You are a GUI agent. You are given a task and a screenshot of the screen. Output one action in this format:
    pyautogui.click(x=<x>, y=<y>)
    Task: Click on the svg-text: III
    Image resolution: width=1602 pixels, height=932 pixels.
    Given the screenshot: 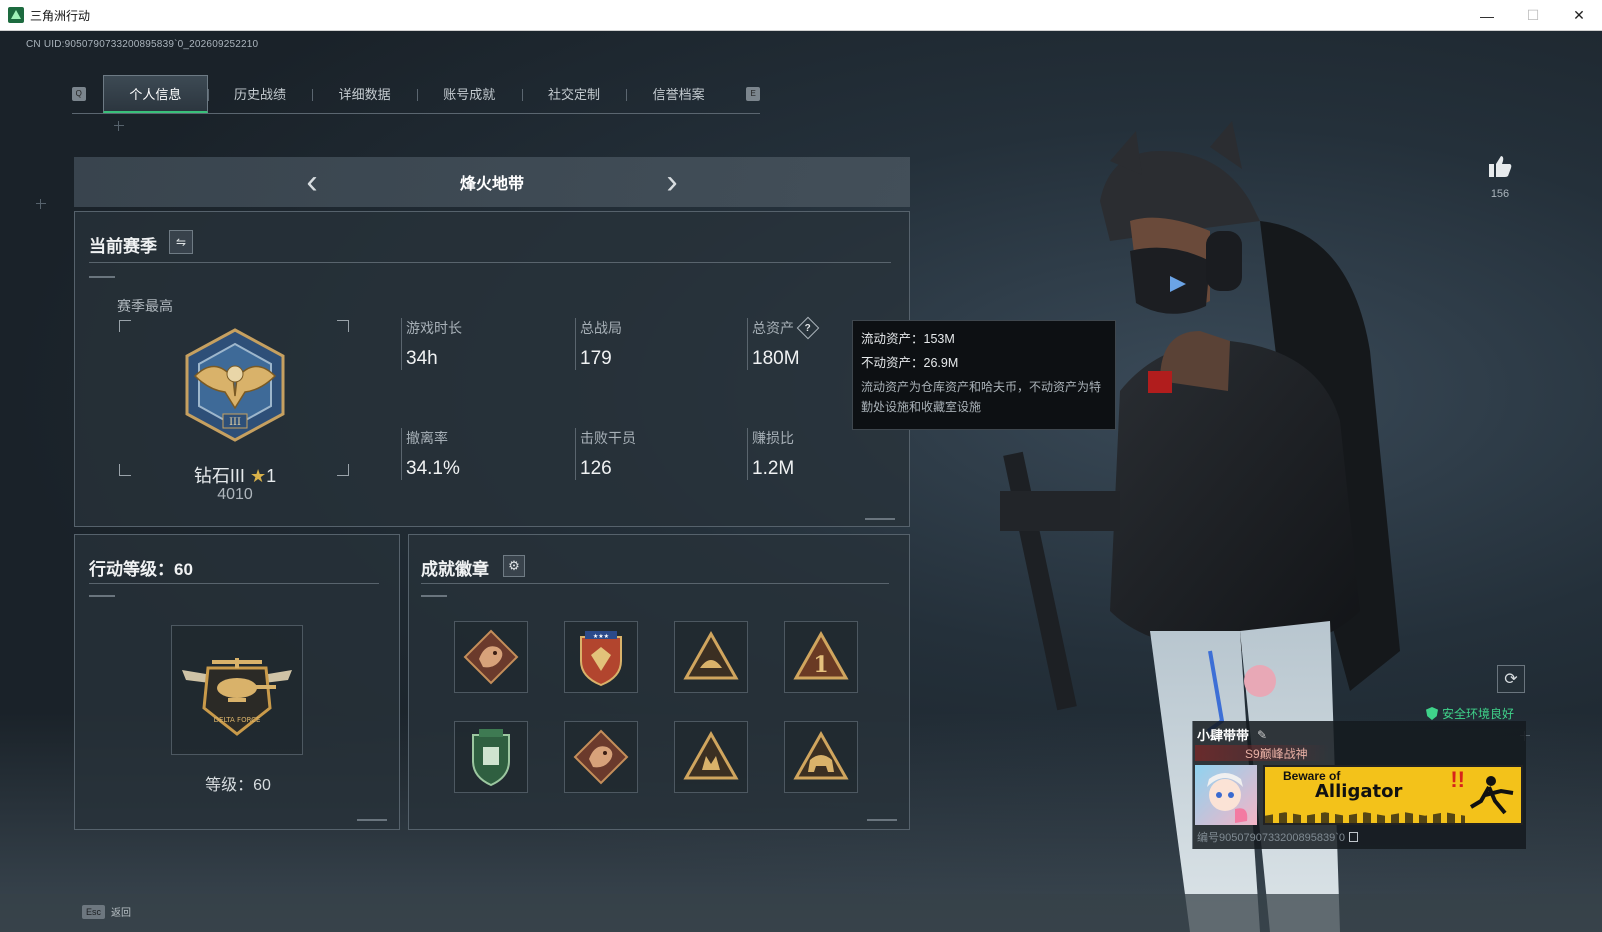 What is the action you would take?
    pyautogui.click(x=235, y=422)
    